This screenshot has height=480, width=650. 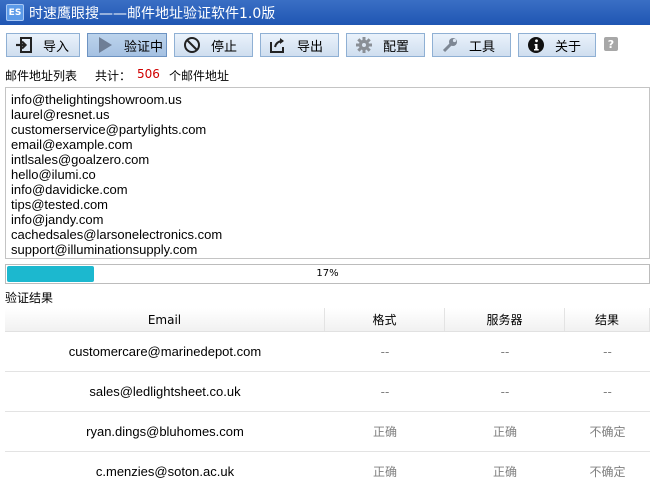 I want to click on email-list-item: laurel@resnet.us, so click(x=60, y=114).